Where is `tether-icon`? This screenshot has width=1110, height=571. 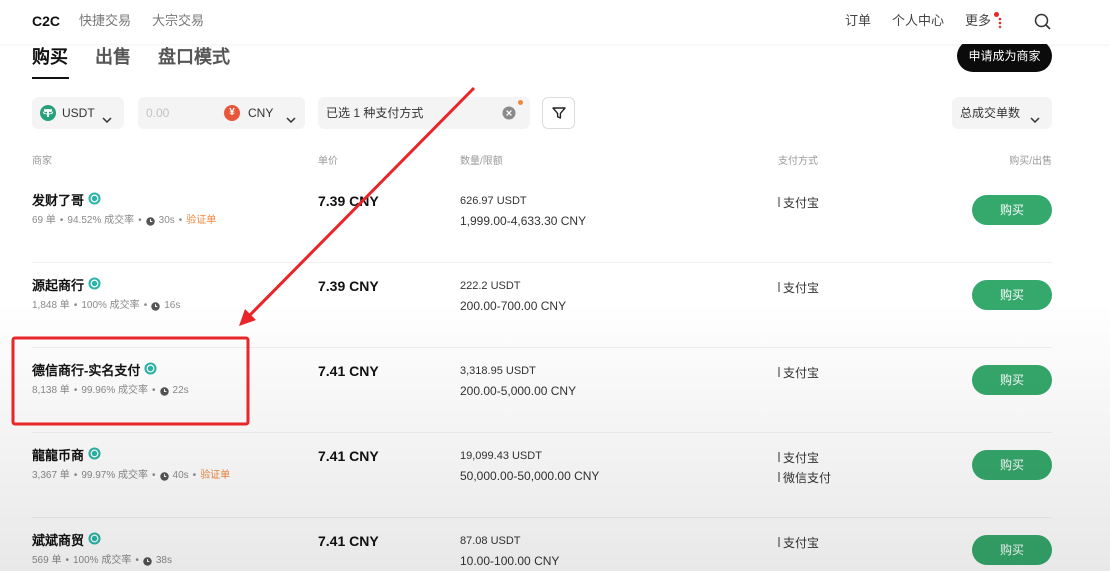
tether-icon is located at coordinates (48, 113).